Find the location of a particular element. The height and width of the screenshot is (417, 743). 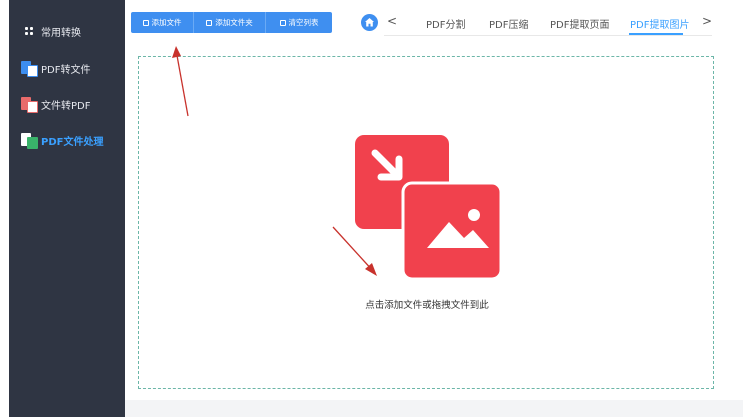

sidebar-item-file-to-pdf: 文件转PDF is located at coordinates (73, 104).